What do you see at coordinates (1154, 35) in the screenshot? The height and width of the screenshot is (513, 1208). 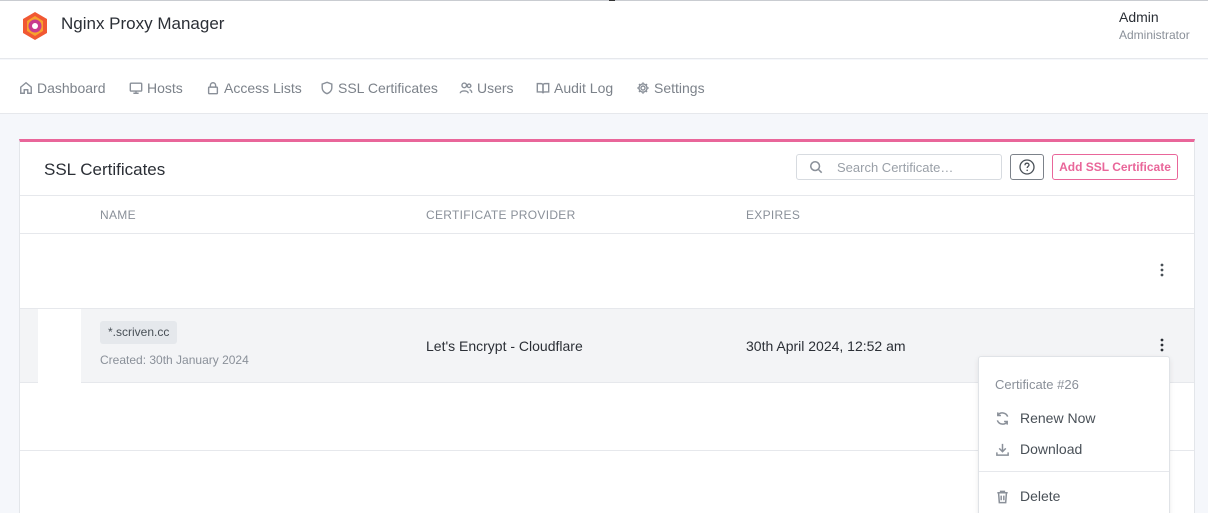 I see `user-role: Administrator` at bounding box center [1154, 35].